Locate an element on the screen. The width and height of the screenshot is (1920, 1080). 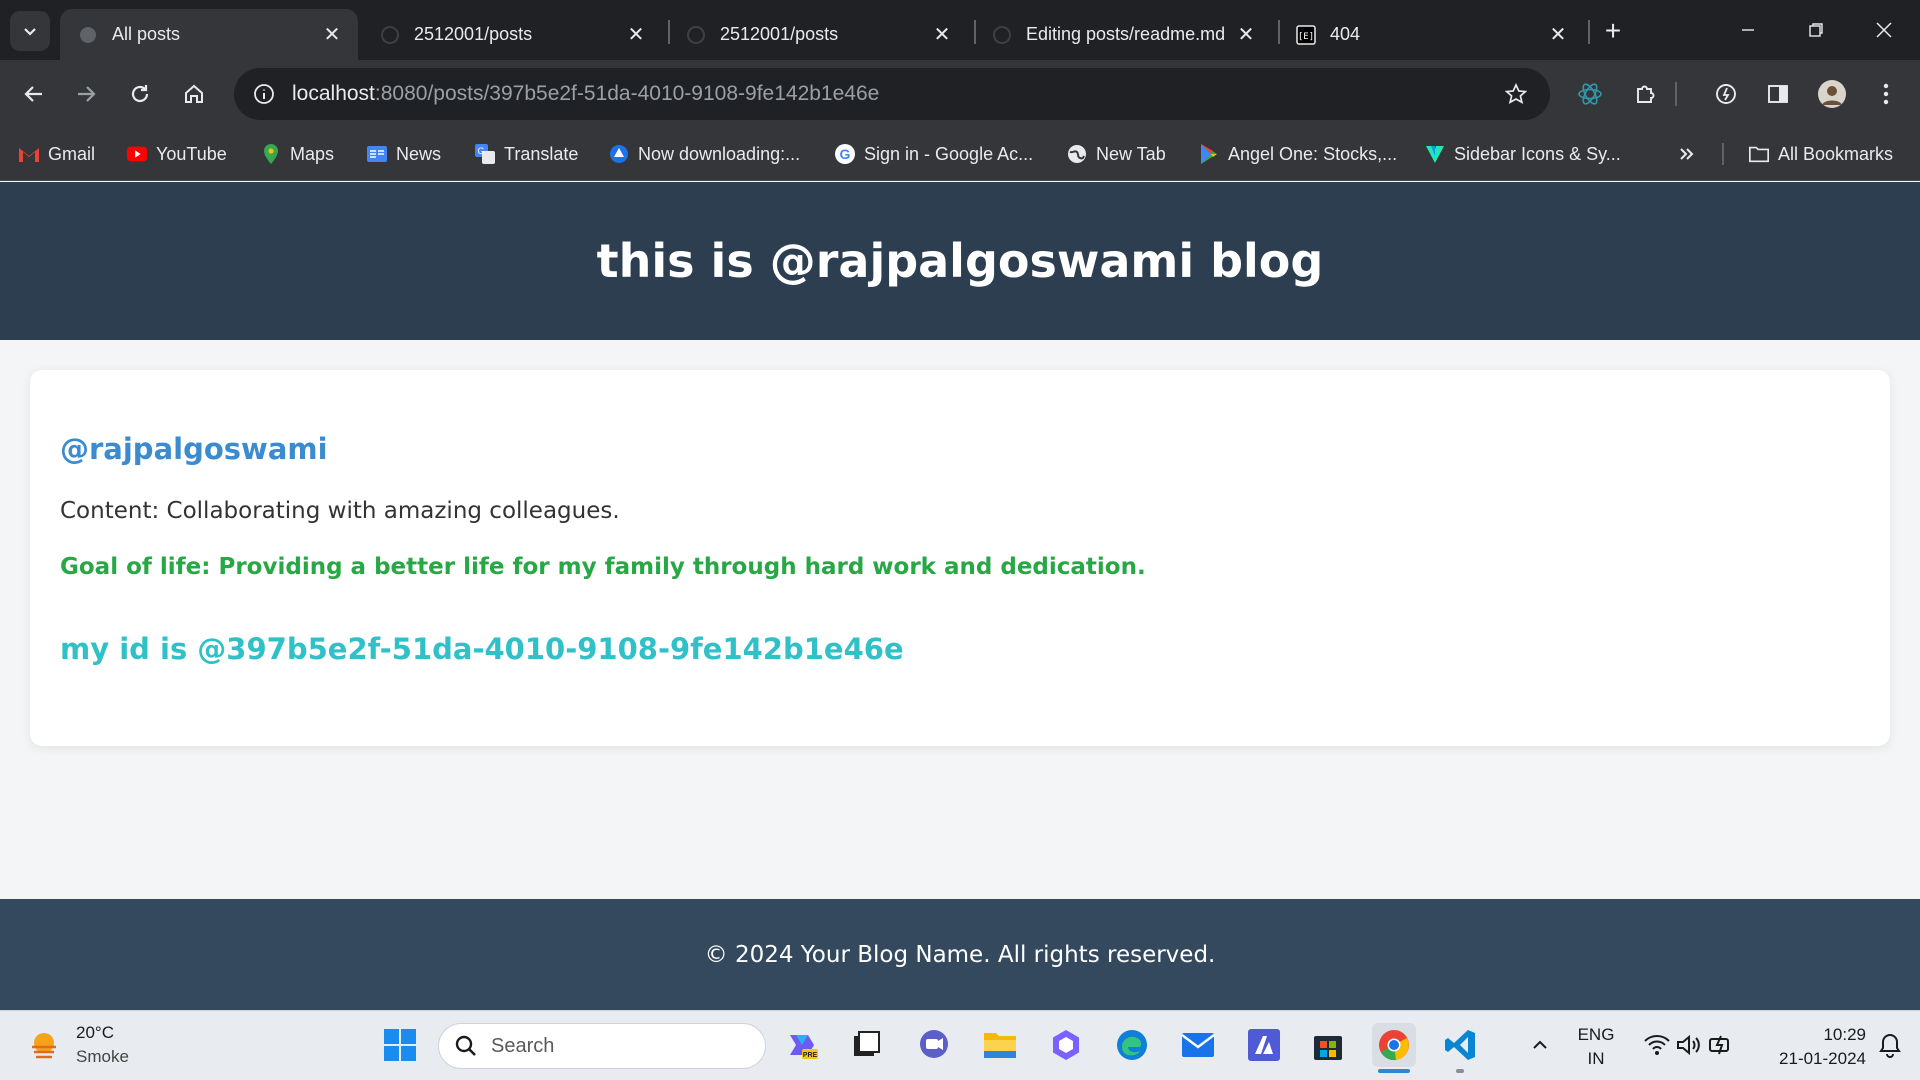
puzzle-icon is located at coordinates (1646, 94).